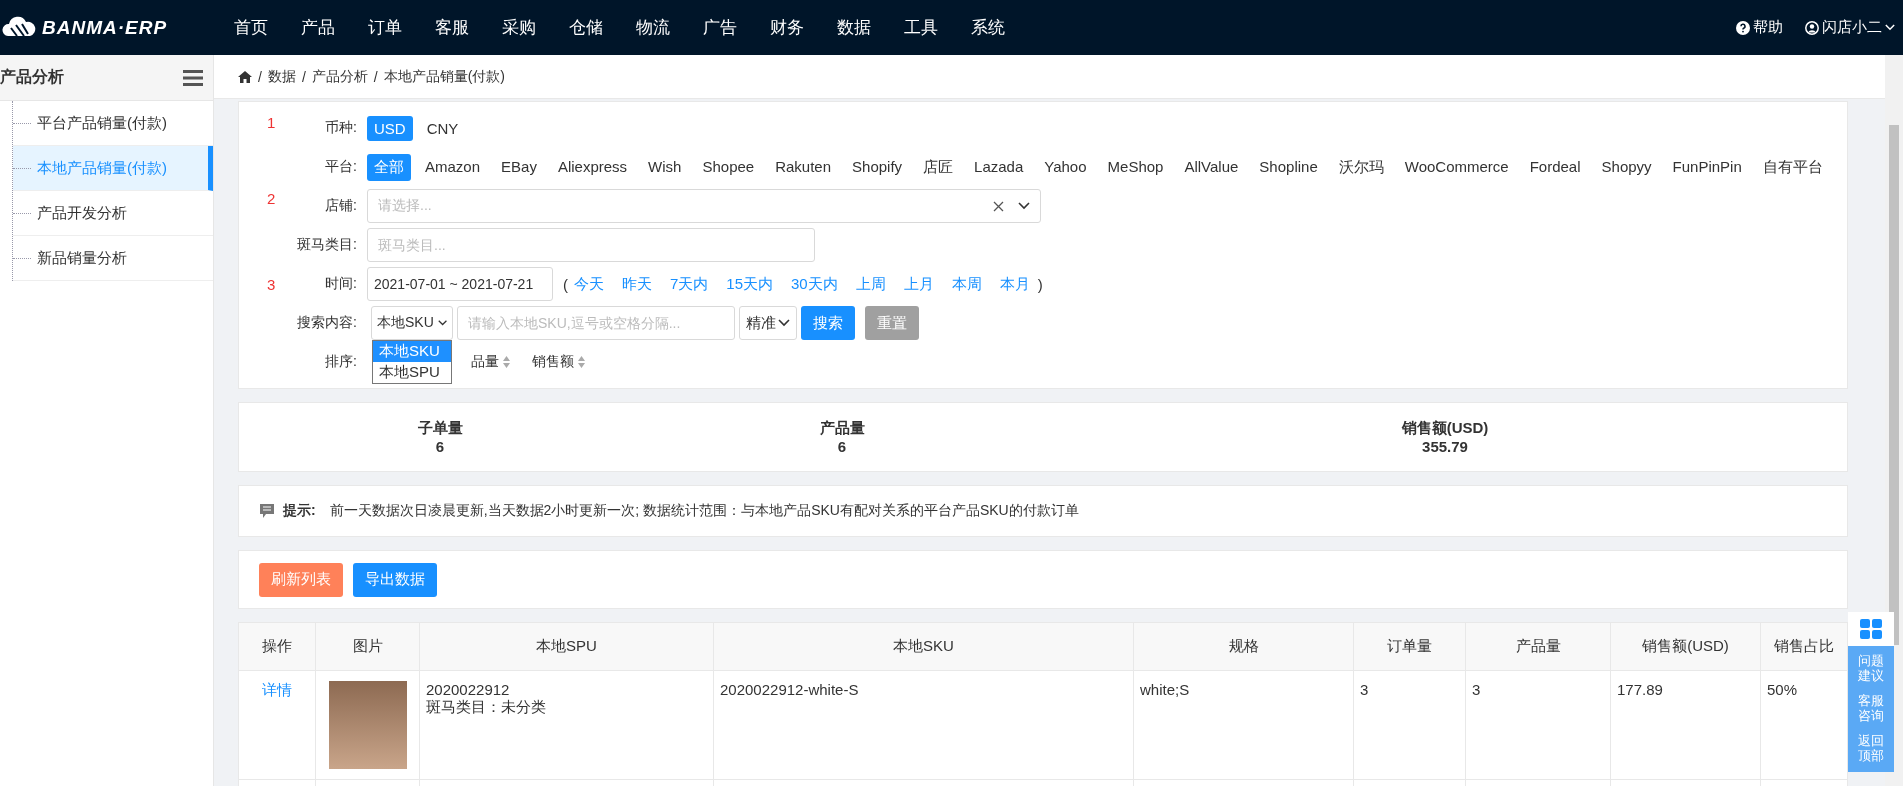 This screenshot has height=786, width=1903. What do you see at coordinates (566, 646) in the screenshot?
I see `column-header: 本地SPU` at bounding box center [566, 646].